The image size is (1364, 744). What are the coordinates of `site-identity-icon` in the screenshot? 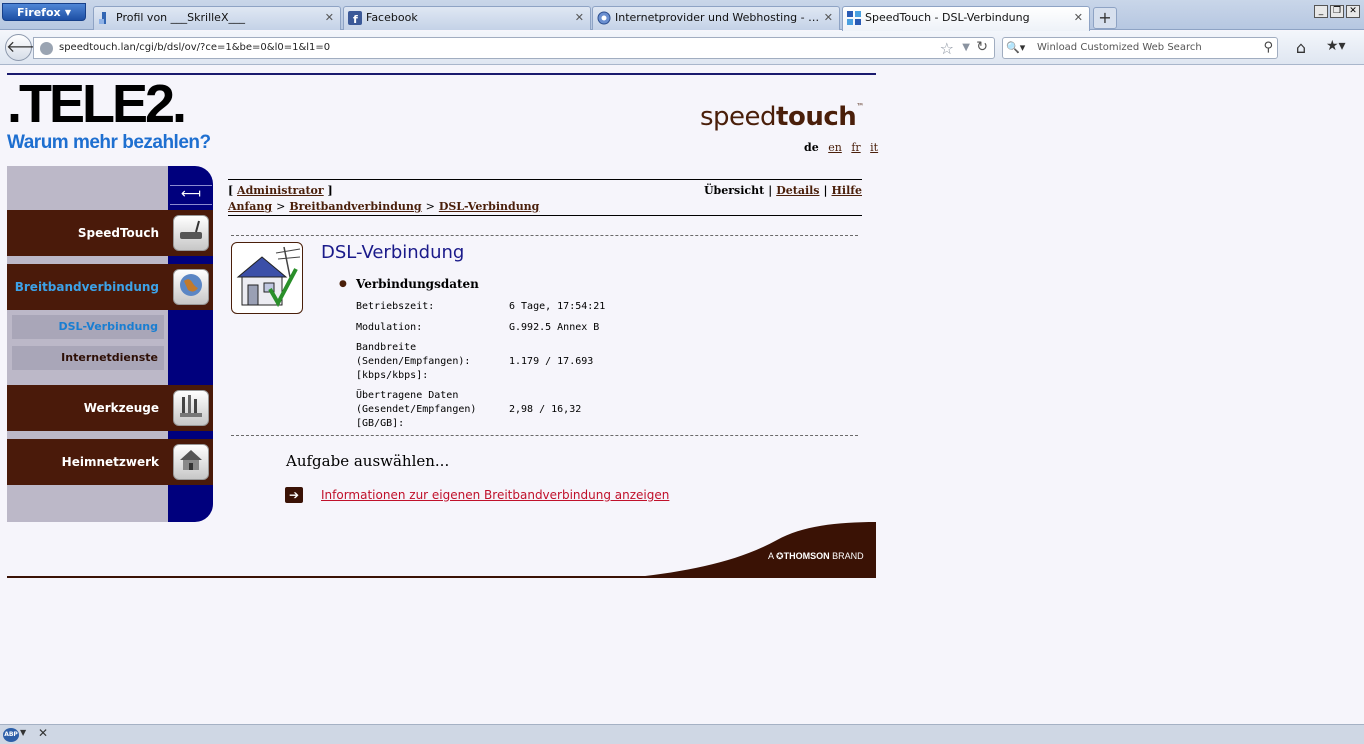 It's located at (46, 48).